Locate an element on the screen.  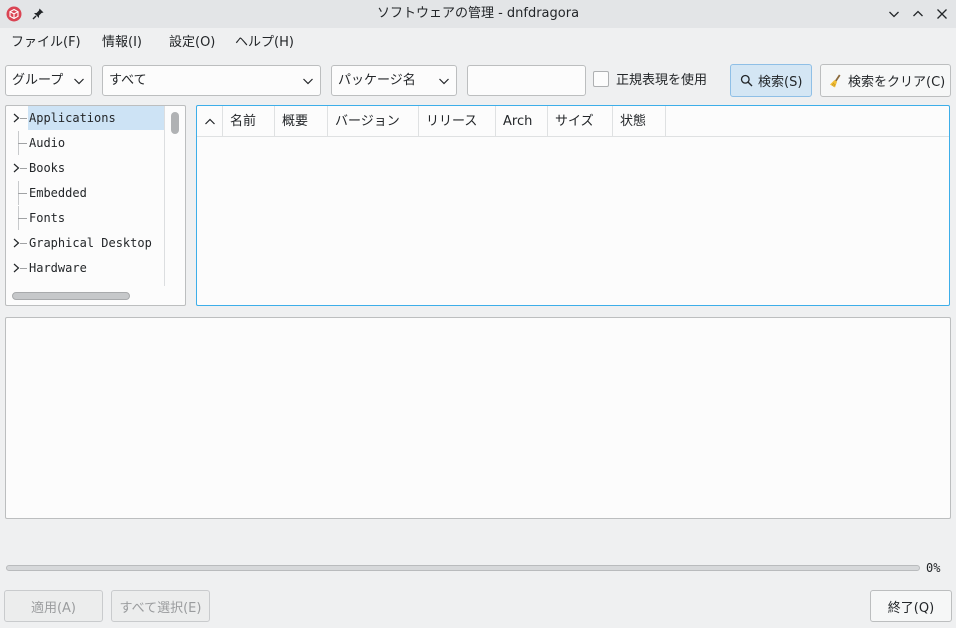
broom-icon is located at coordinates (835, 80).